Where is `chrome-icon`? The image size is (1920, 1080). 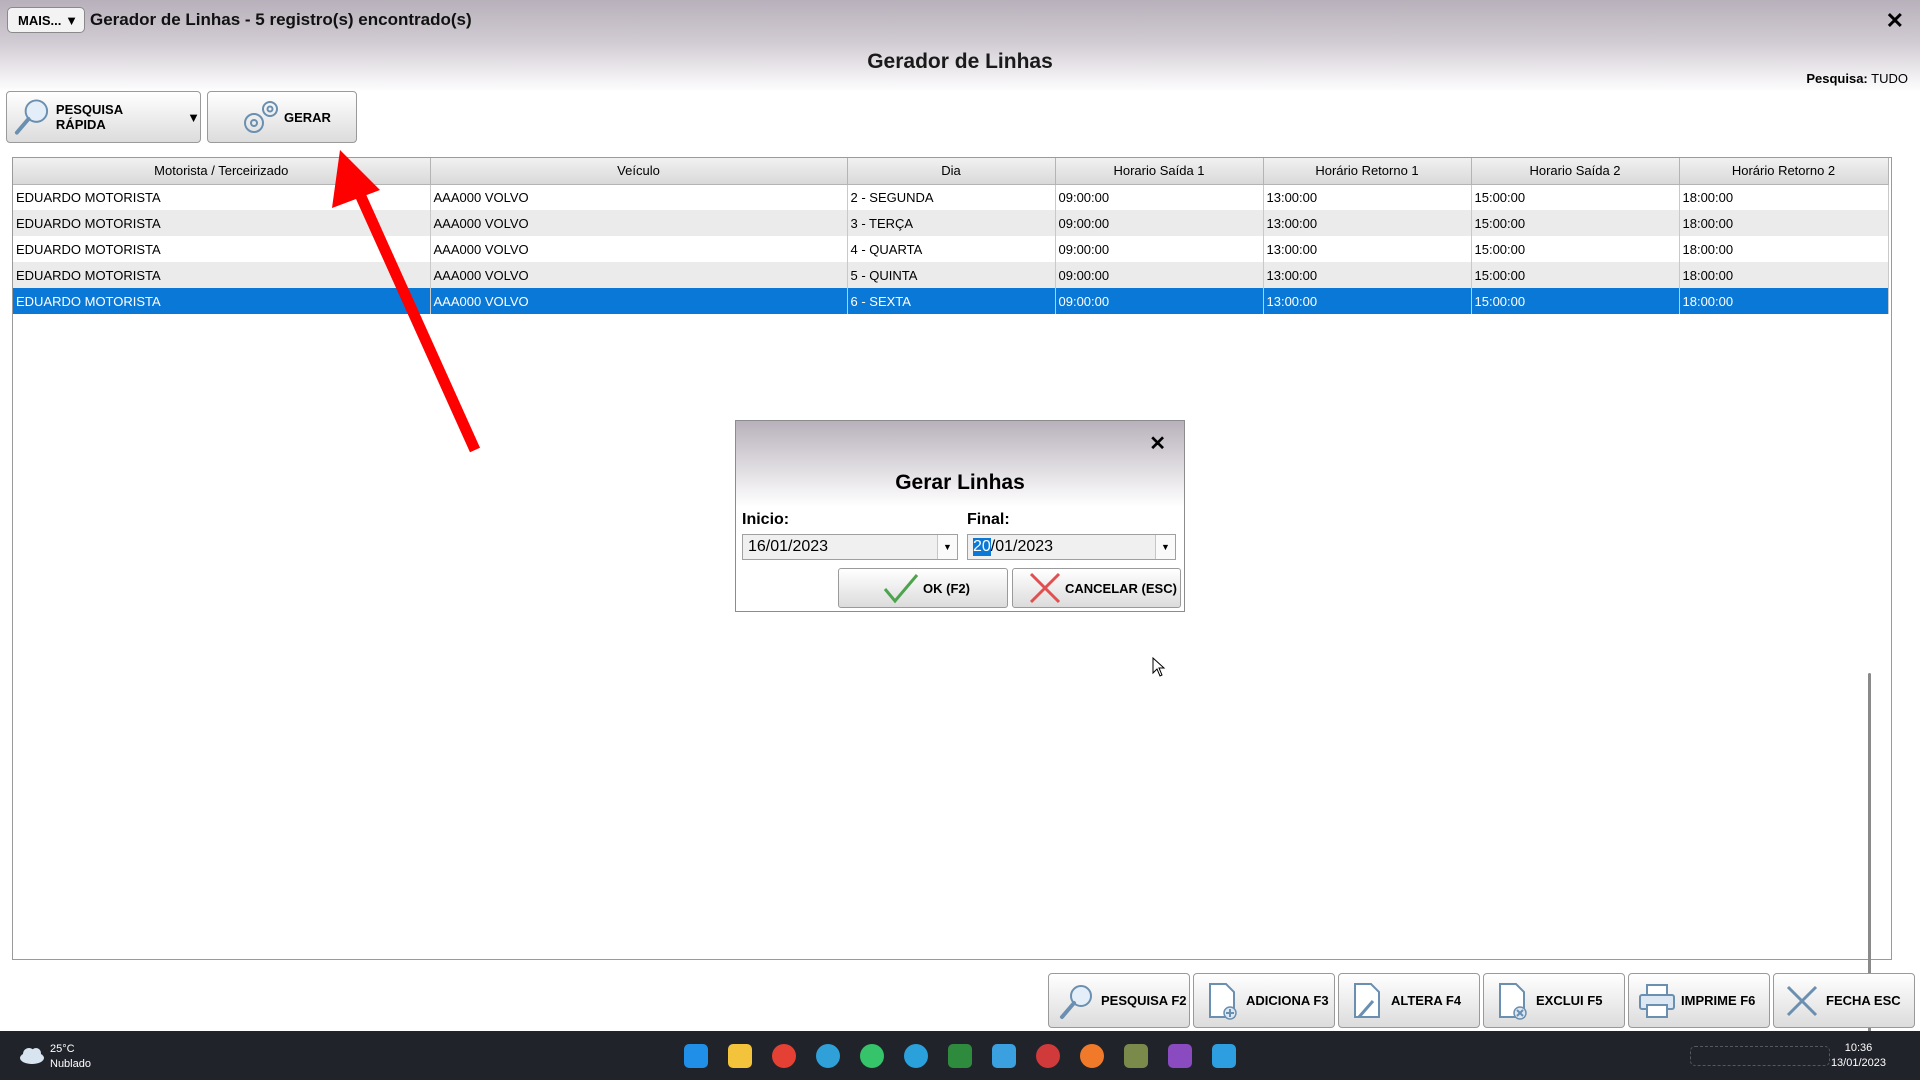 chrome-icon is located at coordinates (784, 1056).